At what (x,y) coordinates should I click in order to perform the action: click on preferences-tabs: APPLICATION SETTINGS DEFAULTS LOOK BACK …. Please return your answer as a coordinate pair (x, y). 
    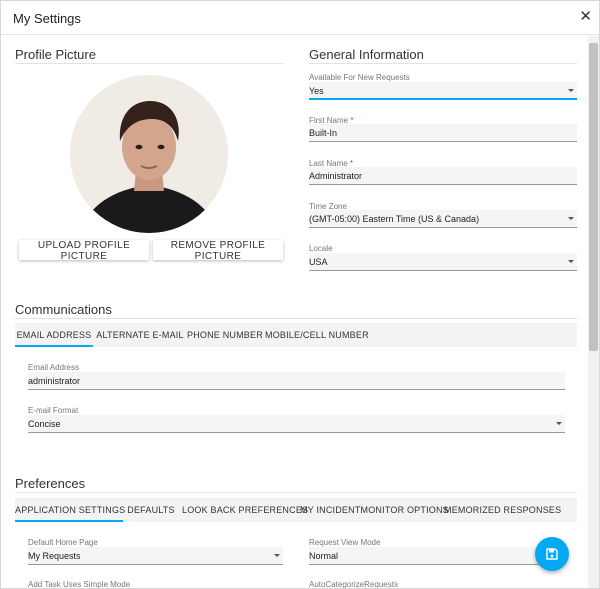
    Looking at the image, I should click on (296, 510).